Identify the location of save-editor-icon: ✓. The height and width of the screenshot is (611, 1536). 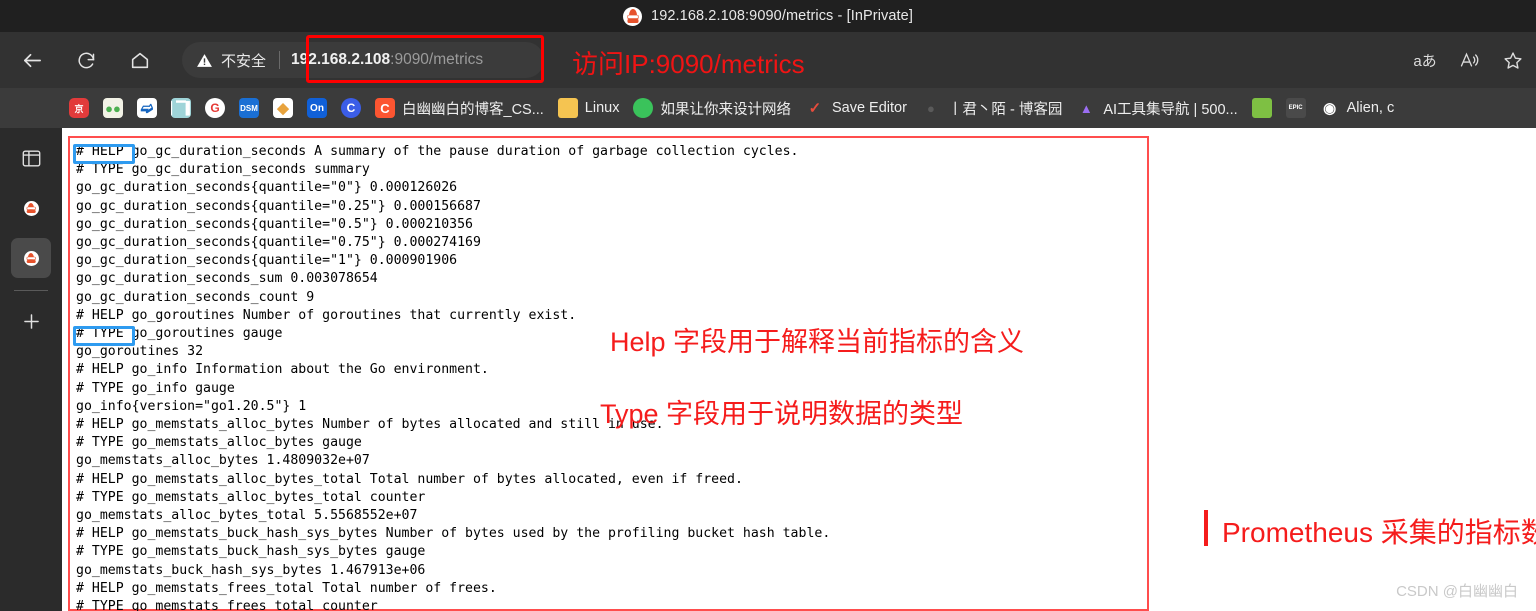
(815, 108).